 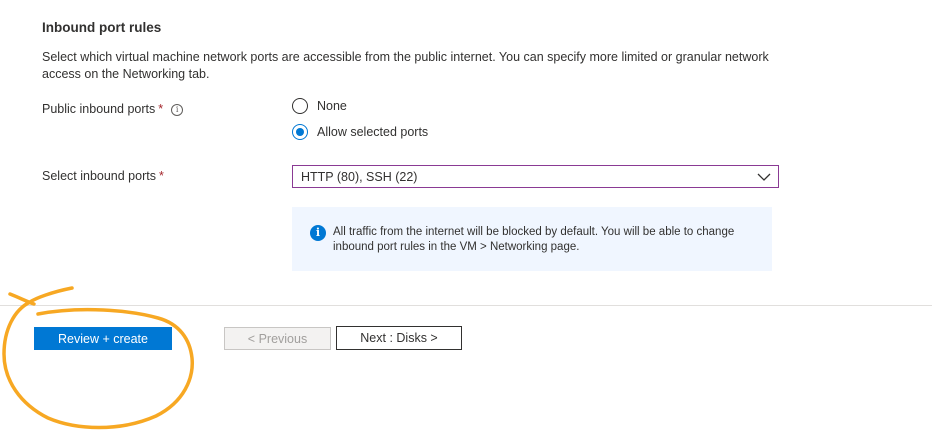 I want to click on inbound-ports-dropdown: HTTP (80), SSH (22), so click(x=535, y=176).